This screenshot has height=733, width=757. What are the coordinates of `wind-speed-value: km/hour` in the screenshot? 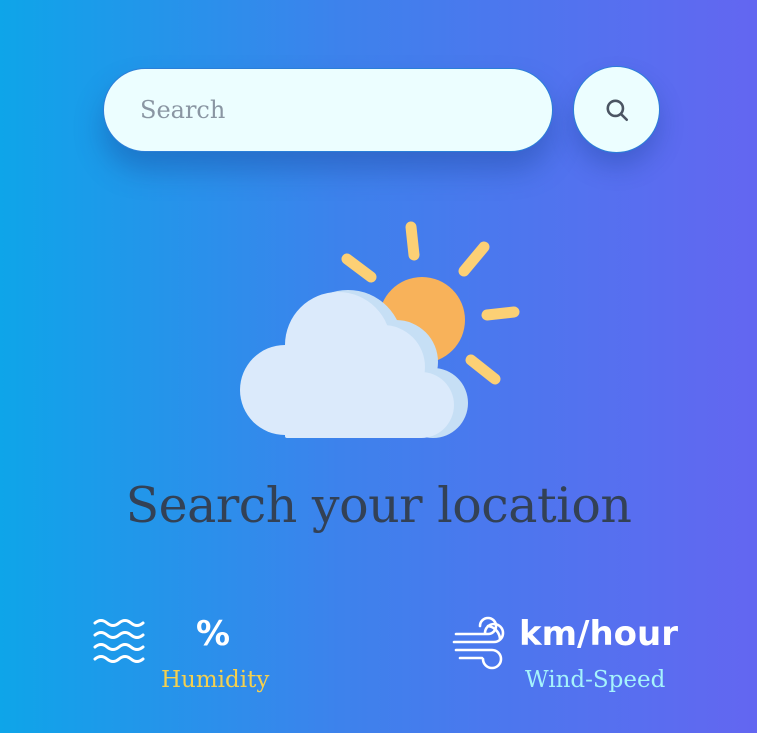 It's located at (598, 634).